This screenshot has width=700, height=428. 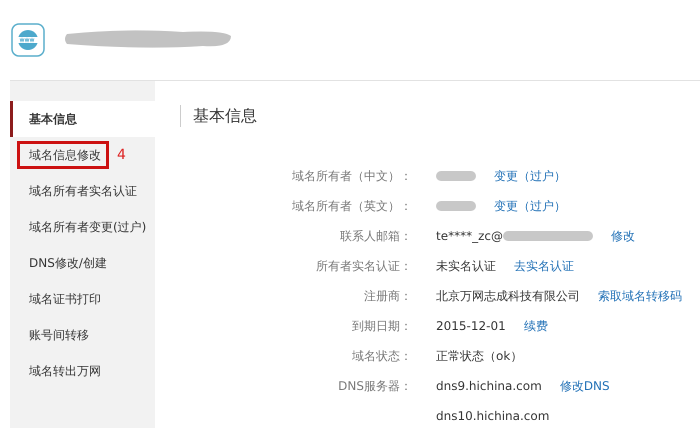 I want to click on field-label: 到期日期：, so click(x=381, y=326).